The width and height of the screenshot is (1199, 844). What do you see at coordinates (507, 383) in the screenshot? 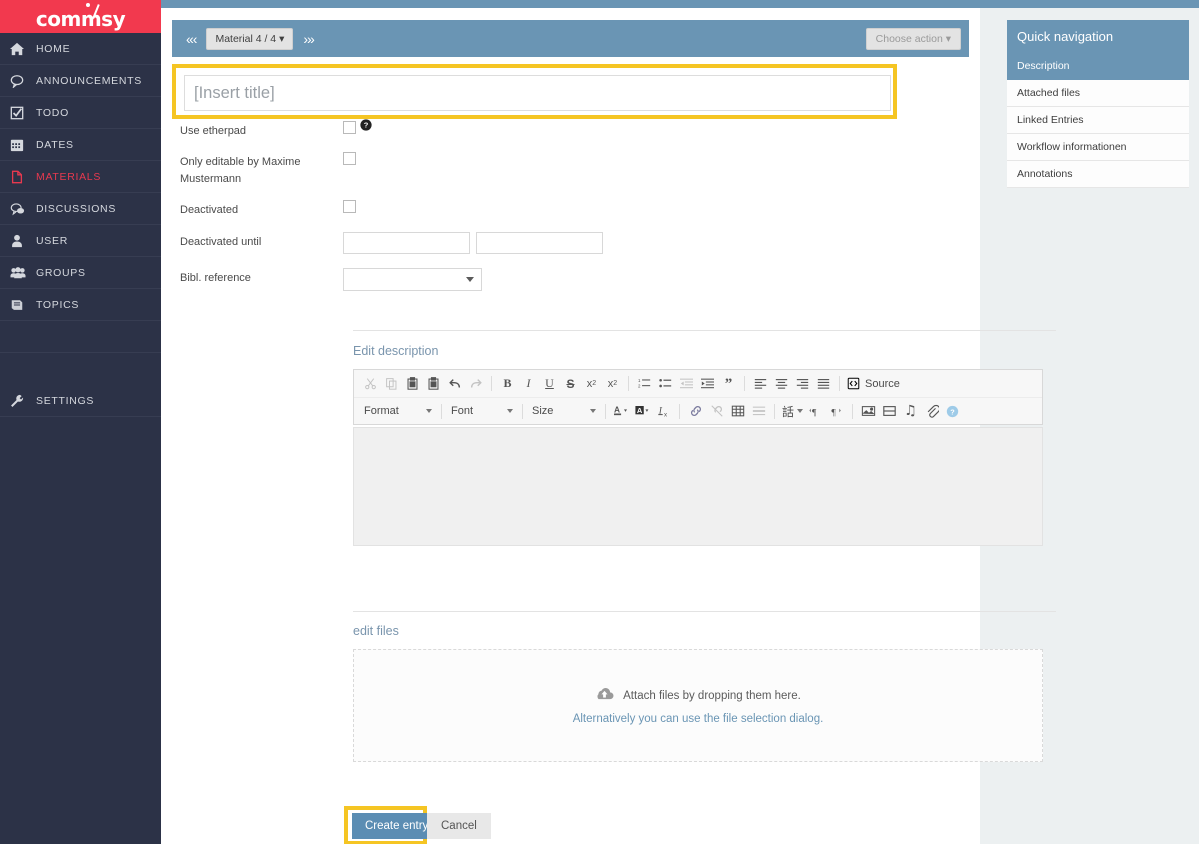
I see `bold-icon: B` at bounding box center [507, 383].